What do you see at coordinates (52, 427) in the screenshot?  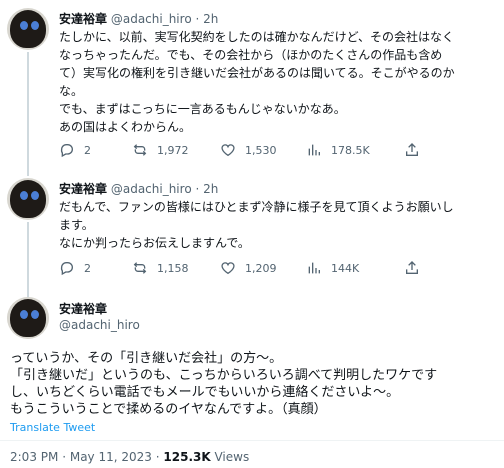 I see `translate-tweet-link: Translate Tweet` at bounding box center [52, 427].